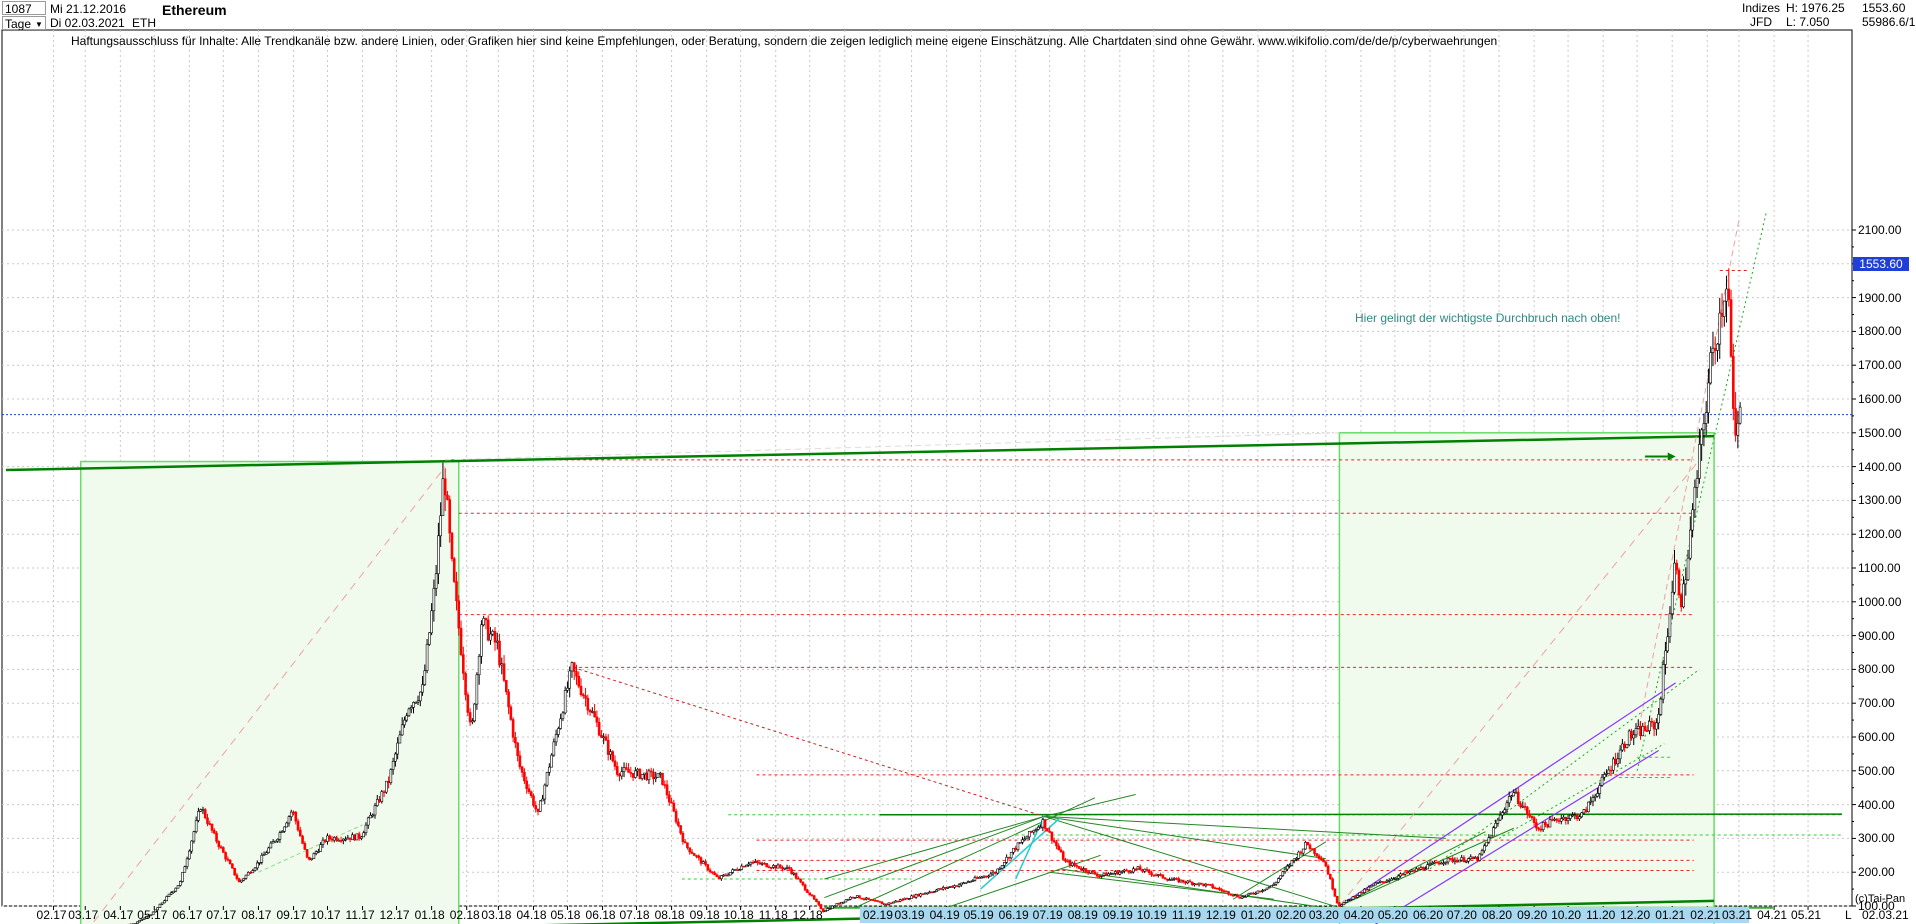 The image size is (1916, 924). What do you see at coordinates (1047, 915) in the screenshot?
I see `x-tick-label: 07.19` at bounding box center [1047, 915].